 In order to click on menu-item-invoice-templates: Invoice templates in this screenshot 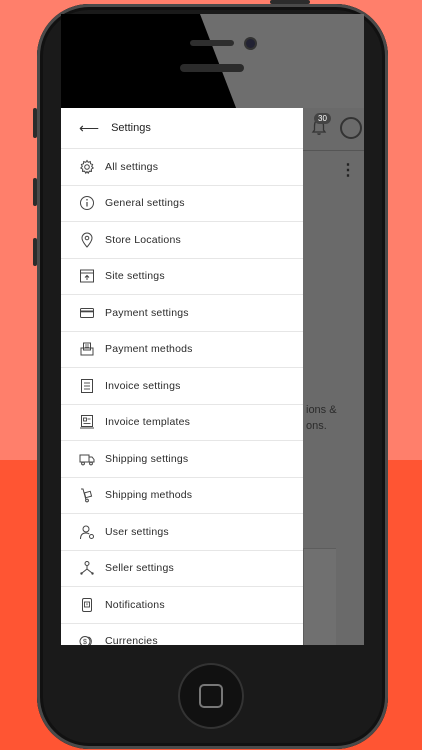, I will do `click(182, 422)`.